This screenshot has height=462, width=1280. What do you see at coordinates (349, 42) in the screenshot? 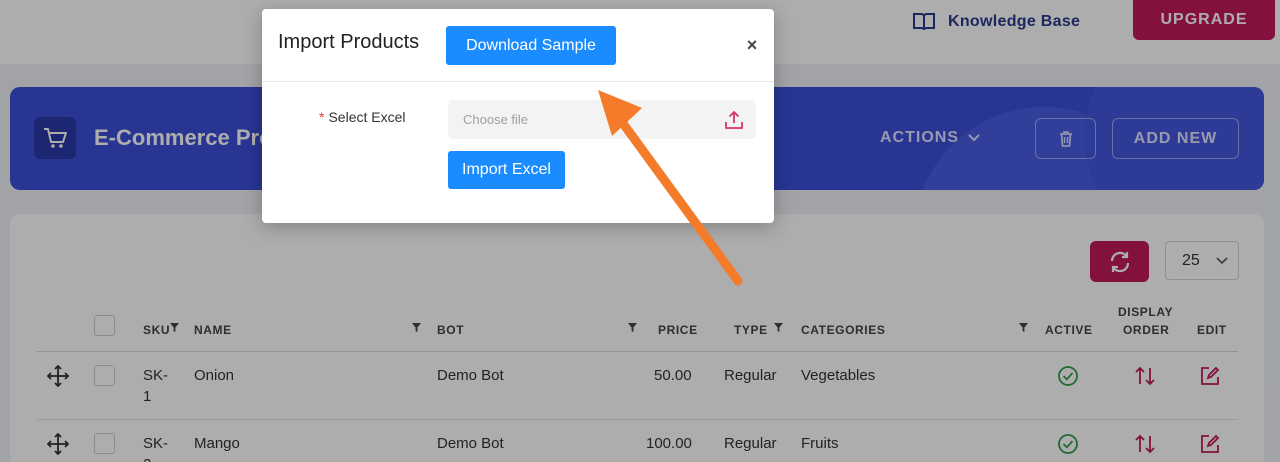
I see `modal-title: Import Products` at bounding box center [349, 42].